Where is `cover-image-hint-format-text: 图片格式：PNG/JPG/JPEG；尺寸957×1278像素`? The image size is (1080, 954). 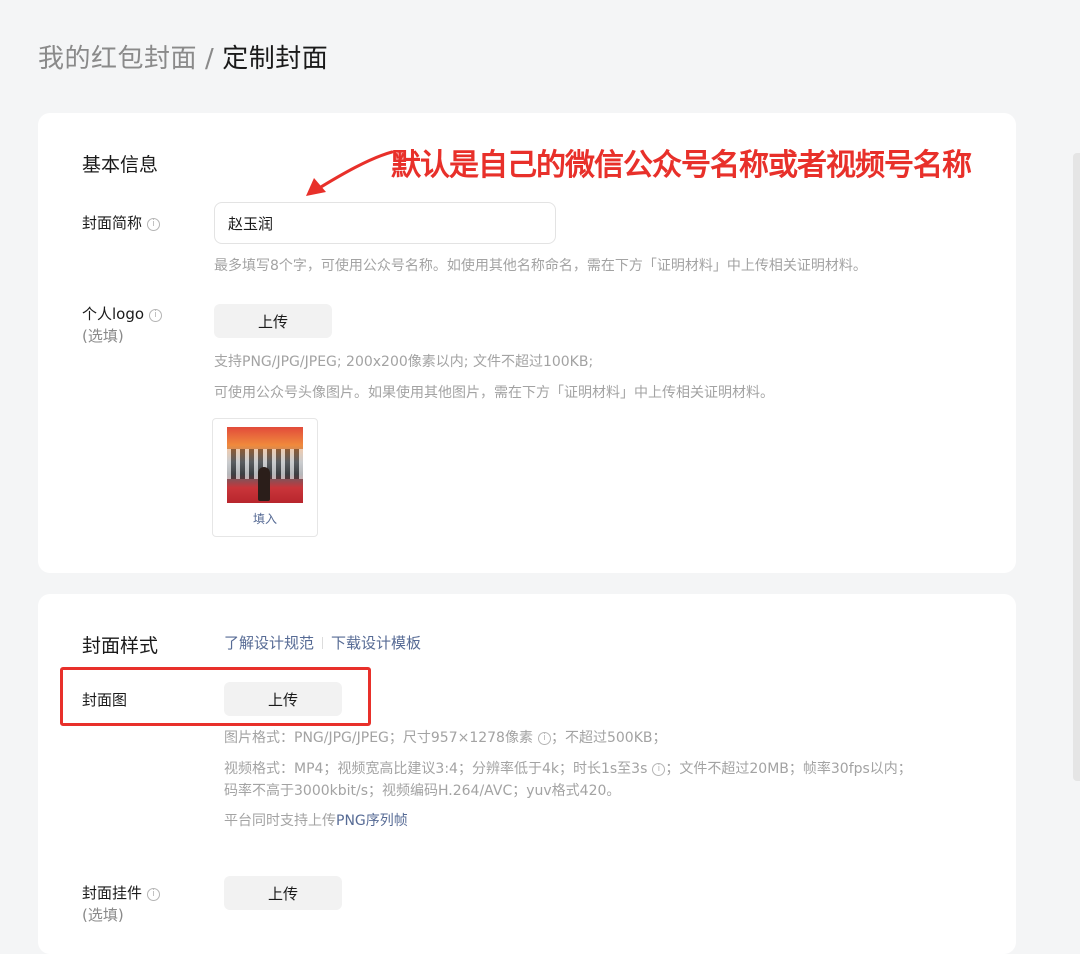 cover-image-hint-format-text: 图片格式：PNG/JPG/JPEG；尺寸957×1278像素 is located at coordinates (378, 738).